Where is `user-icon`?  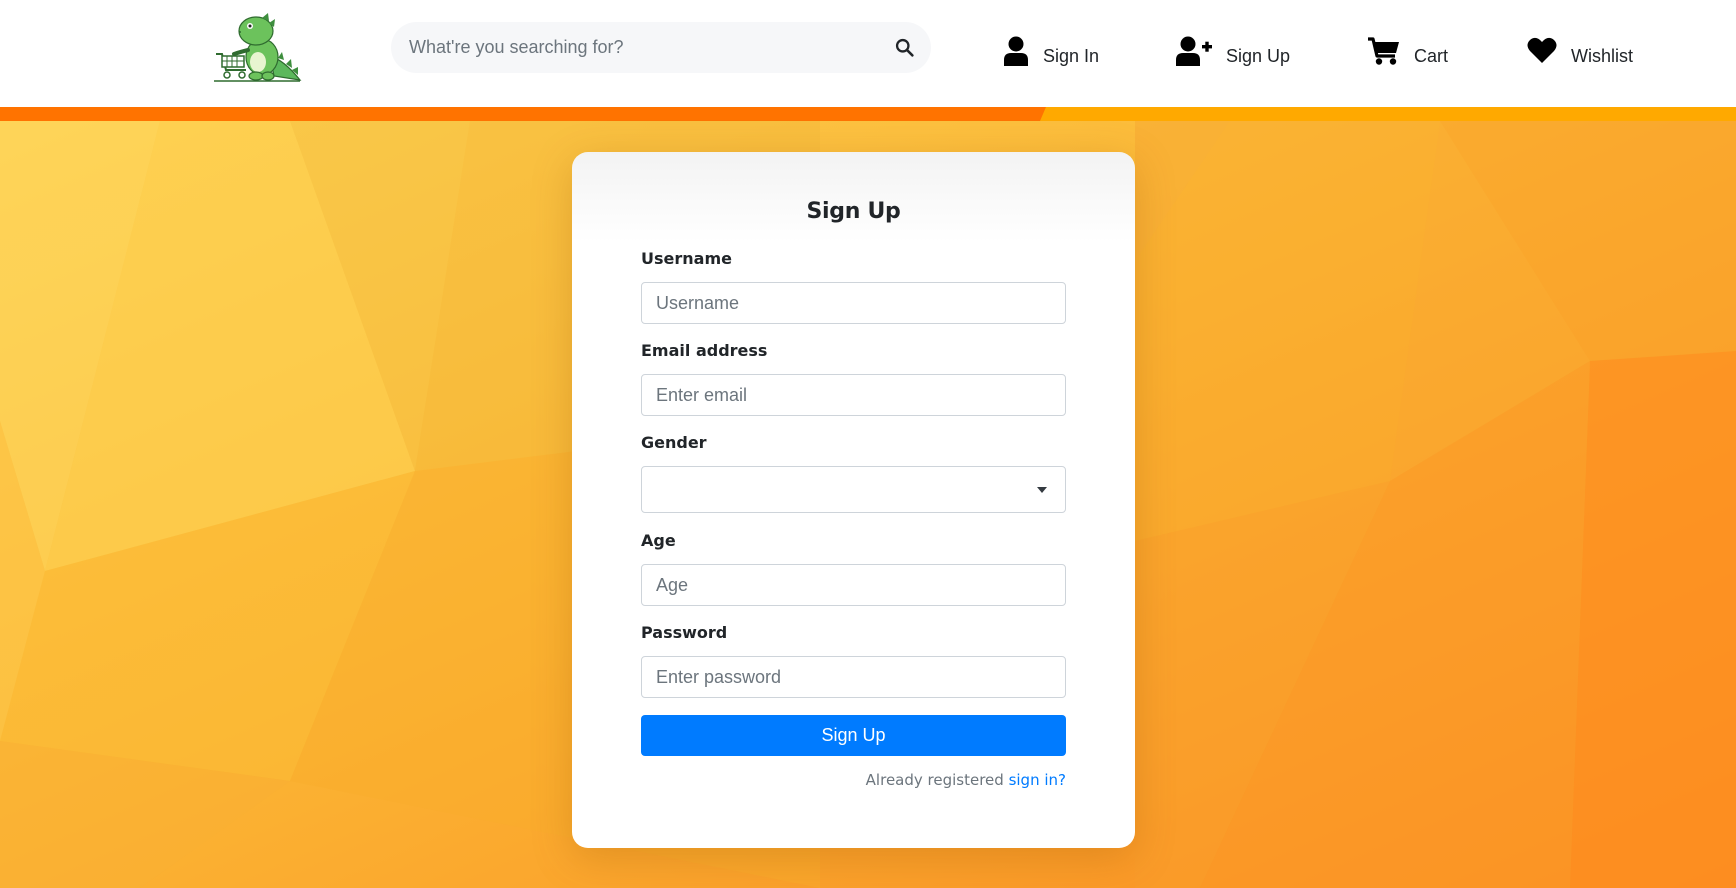 user-icon is located at coordinates (1016, 51).